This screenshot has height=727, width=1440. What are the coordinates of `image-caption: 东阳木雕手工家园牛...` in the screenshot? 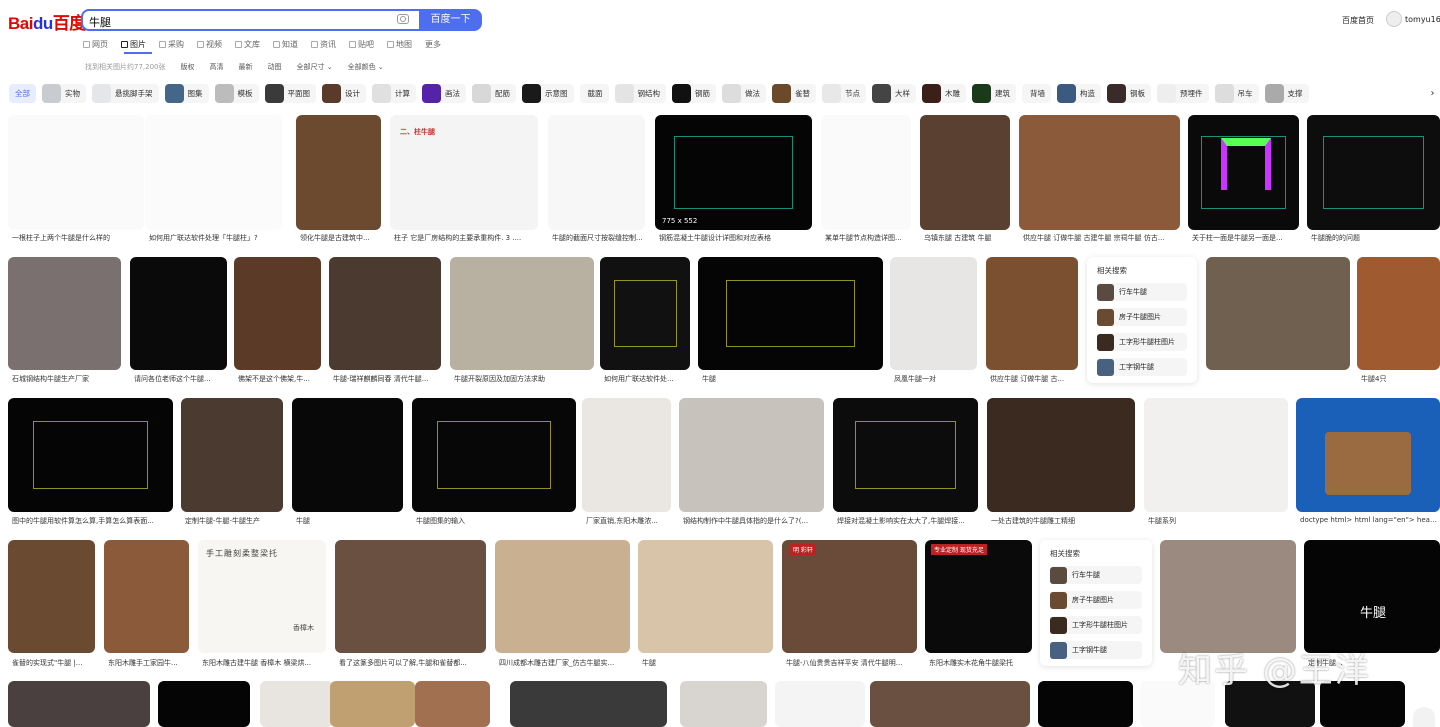 It's located at (148, 663).